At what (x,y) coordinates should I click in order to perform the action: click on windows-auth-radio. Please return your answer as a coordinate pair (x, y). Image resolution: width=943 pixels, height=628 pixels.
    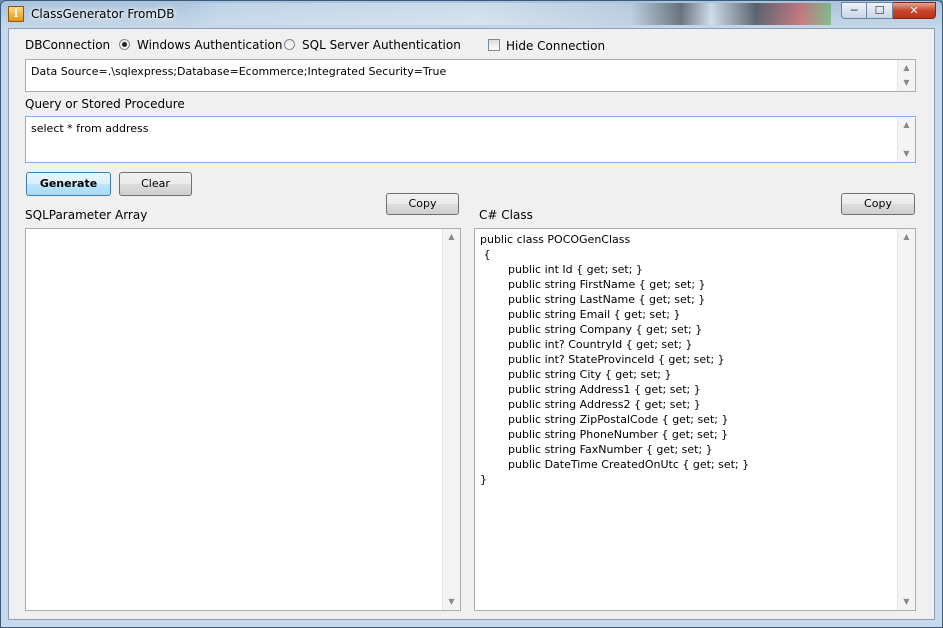
    Looking at the image, I should click on (124, 44).